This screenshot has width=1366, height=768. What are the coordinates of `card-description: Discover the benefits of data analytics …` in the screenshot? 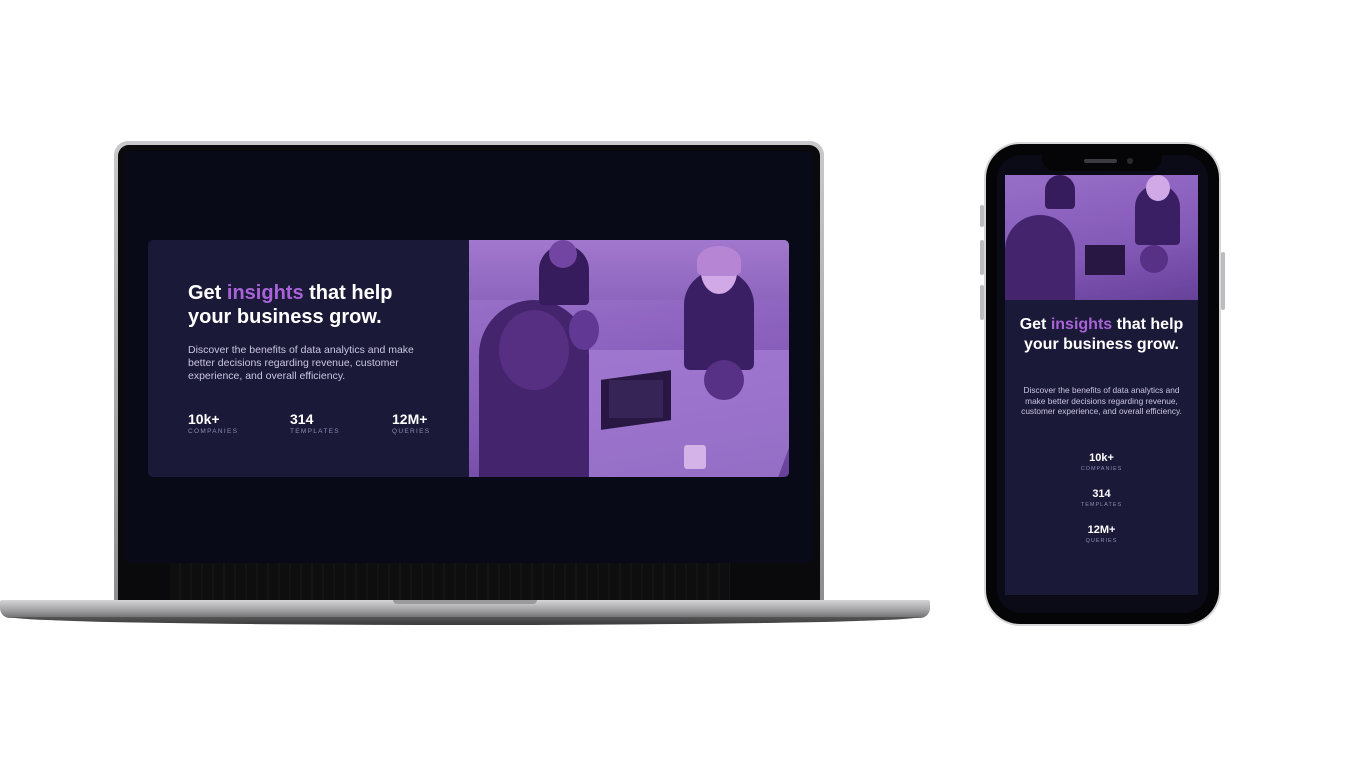 It's located at (301, 363).